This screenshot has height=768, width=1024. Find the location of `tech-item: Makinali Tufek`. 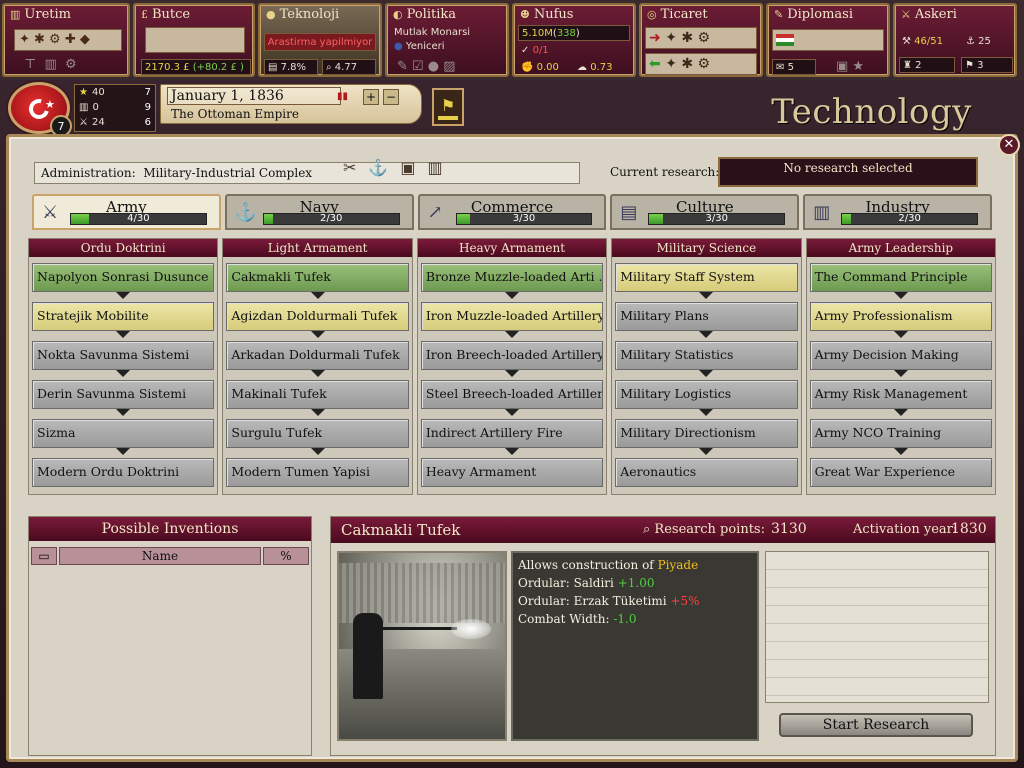

tech-item: Makinali Tufek is located at coordinates (317, 394).